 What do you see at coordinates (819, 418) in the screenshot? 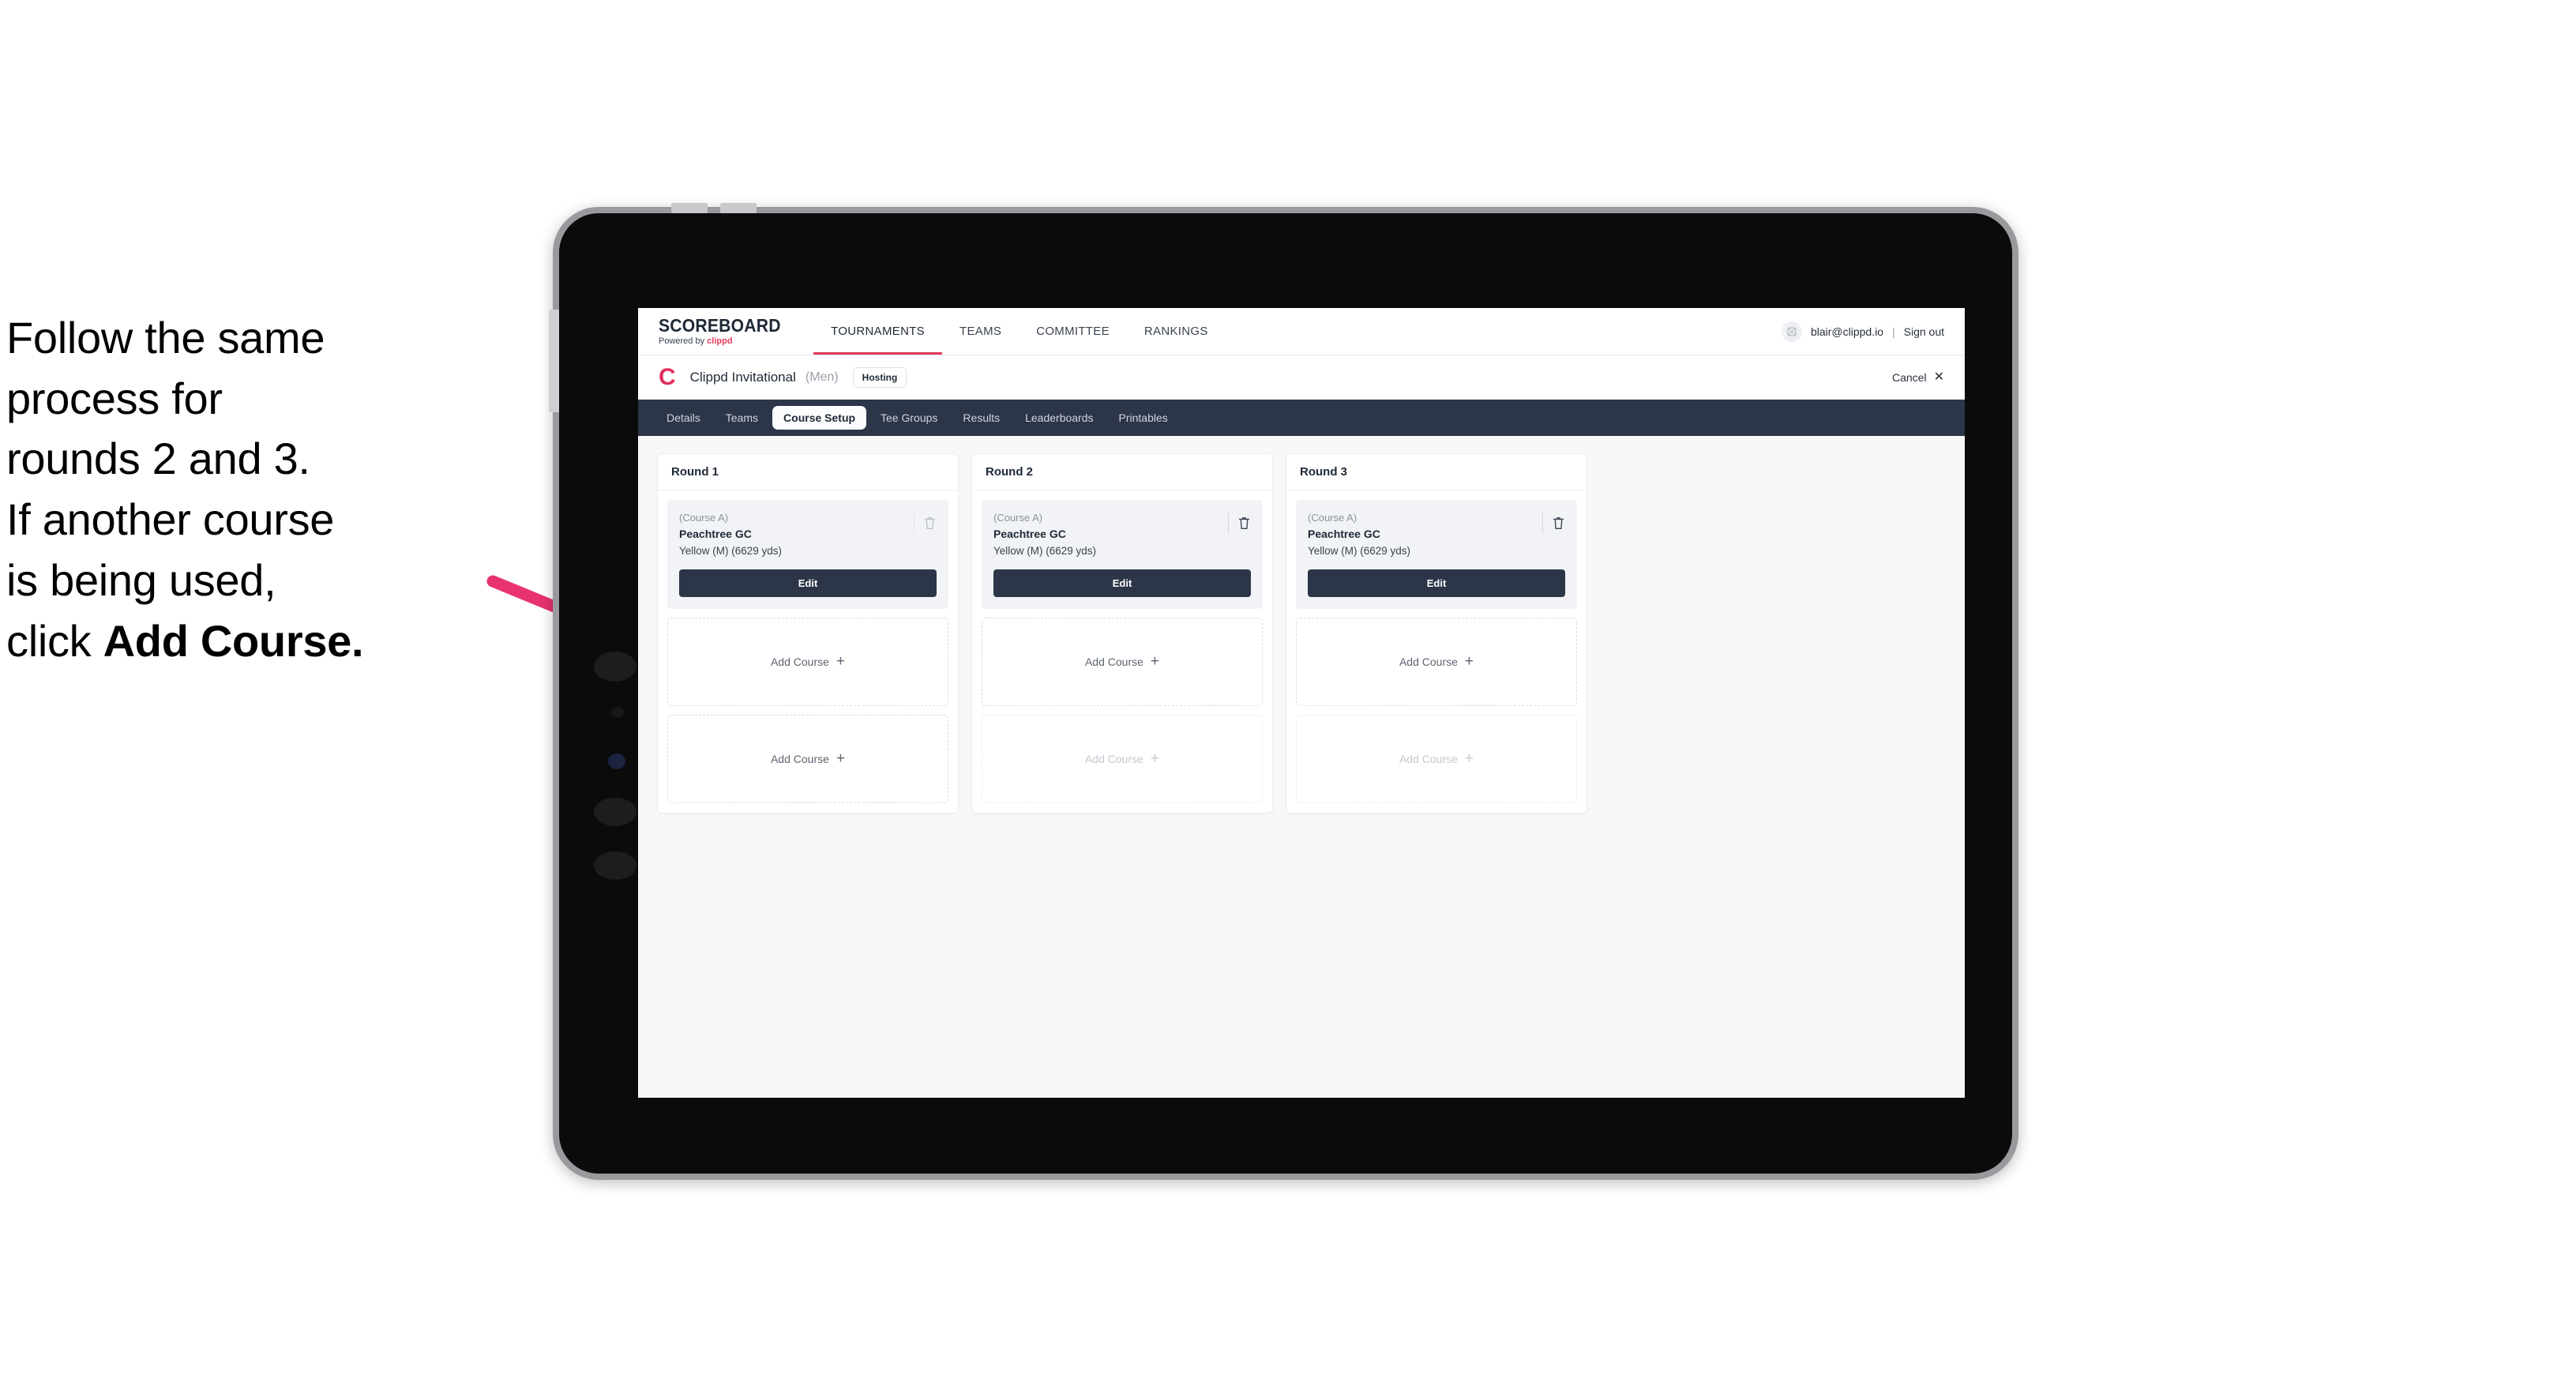
I see `tab-course-setup: Course Setup` at bounding box center [819, 418].